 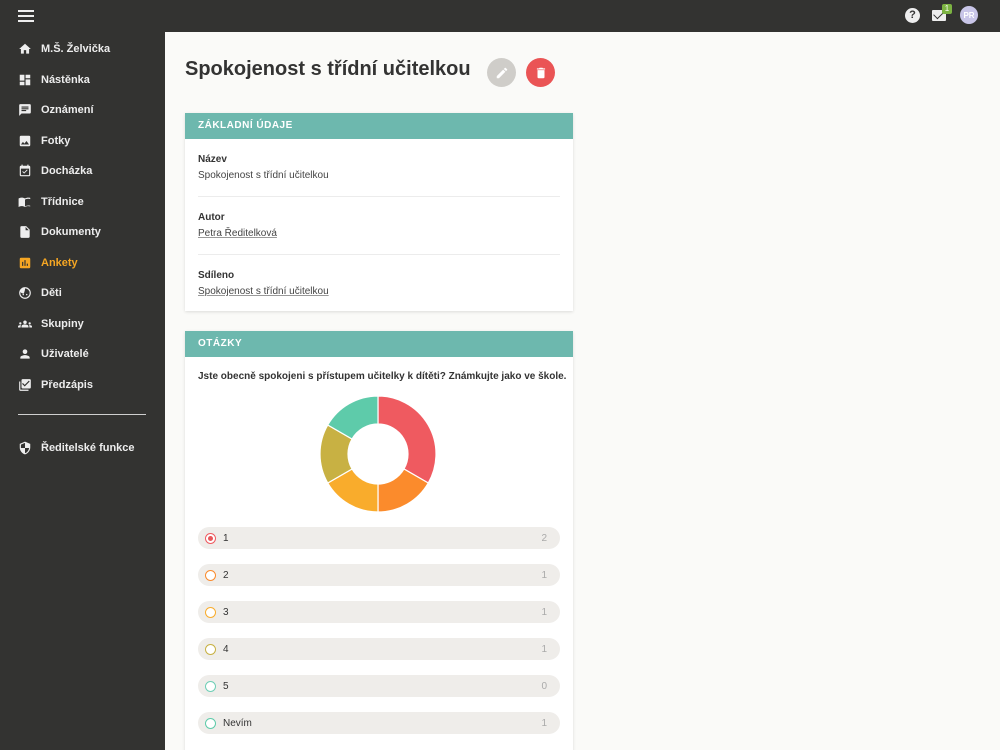 What do you see at coordinates (226, 575) in the screenshot?
I see `option-label: 2` at bounding box center [226, 575].